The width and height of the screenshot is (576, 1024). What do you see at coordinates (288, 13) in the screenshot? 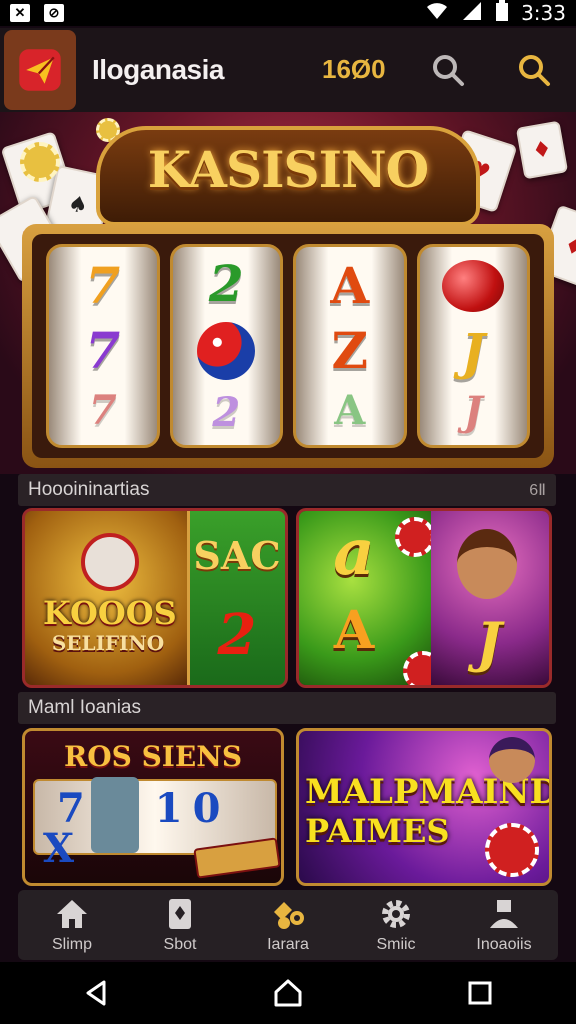
I see `status-bar: ✕ ⊘ 3:33` at bounding box center [288, 13].